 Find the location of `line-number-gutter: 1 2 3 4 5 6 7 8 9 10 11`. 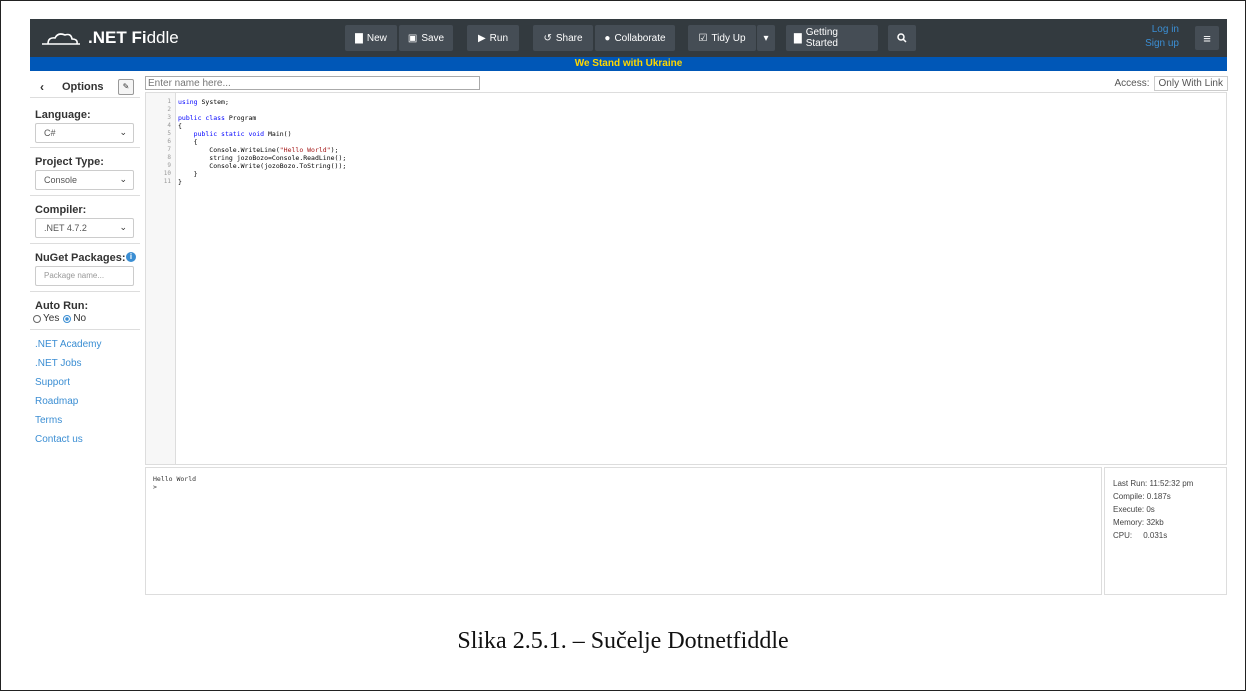

line-number-gutter: 1 2 3 4 5 6 7 8 9 10 11 is located at coordinates (161, 278).